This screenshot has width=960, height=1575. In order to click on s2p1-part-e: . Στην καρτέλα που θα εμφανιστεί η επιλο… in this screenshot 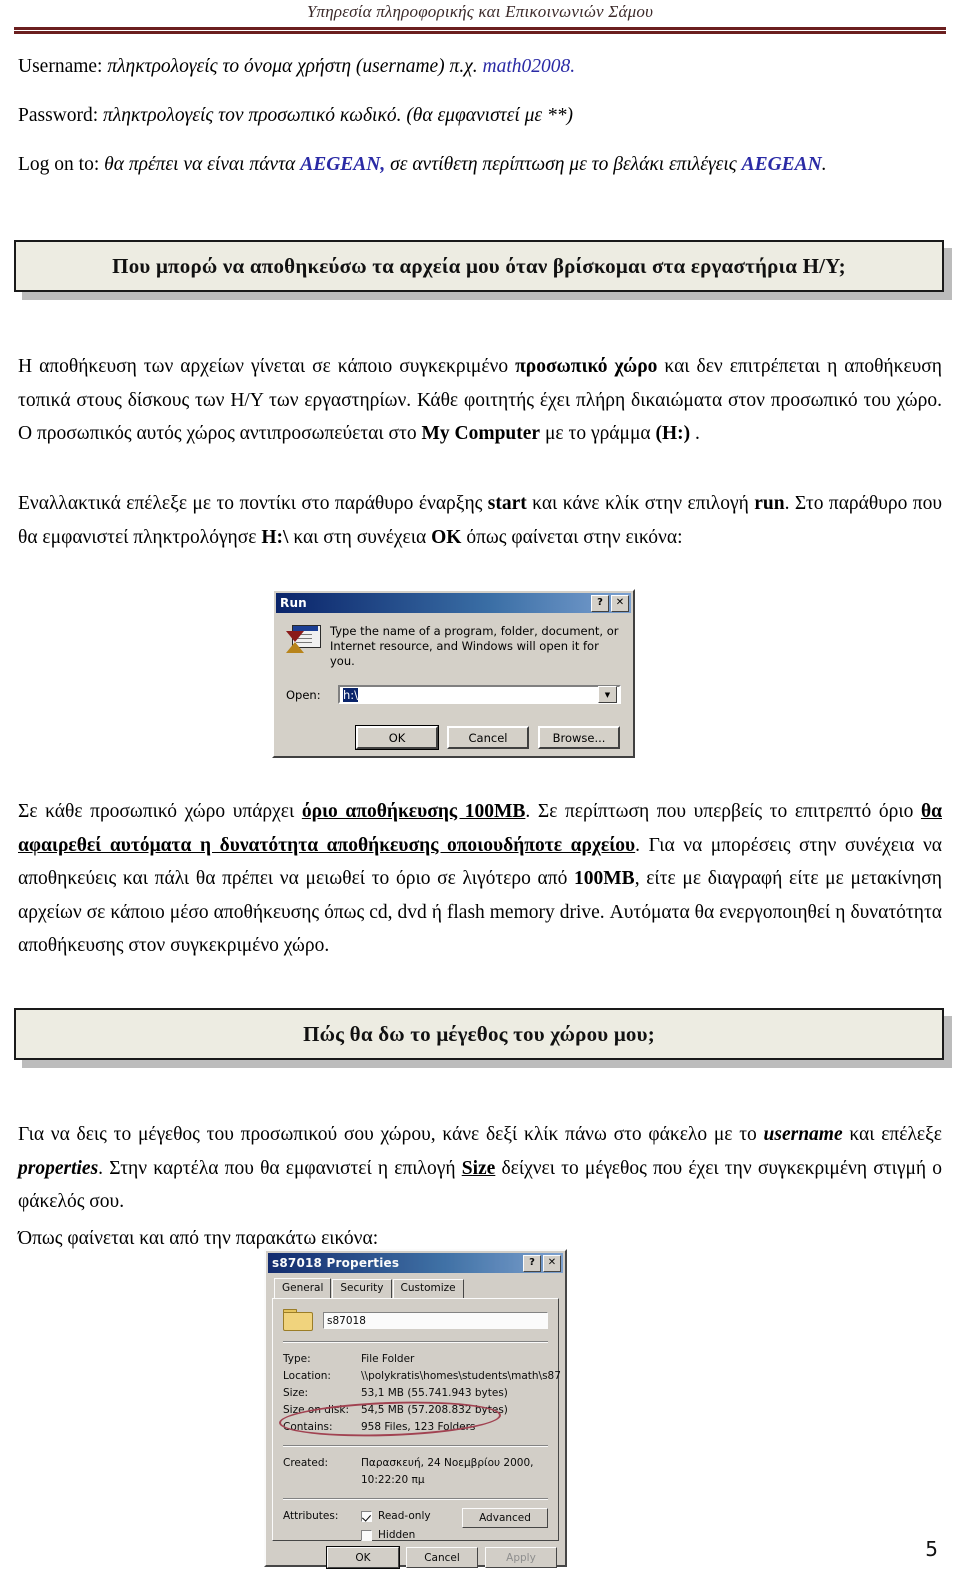, I will do `click(280, 1168)`.